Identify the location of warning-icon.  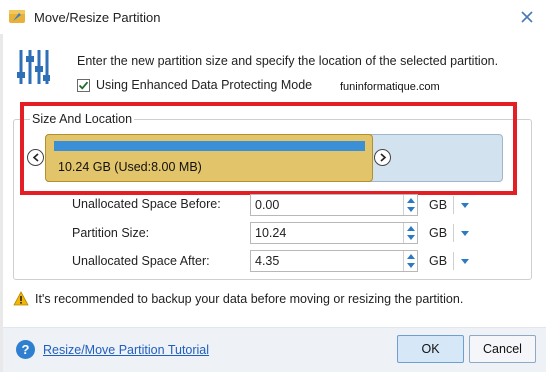
(21, 298).